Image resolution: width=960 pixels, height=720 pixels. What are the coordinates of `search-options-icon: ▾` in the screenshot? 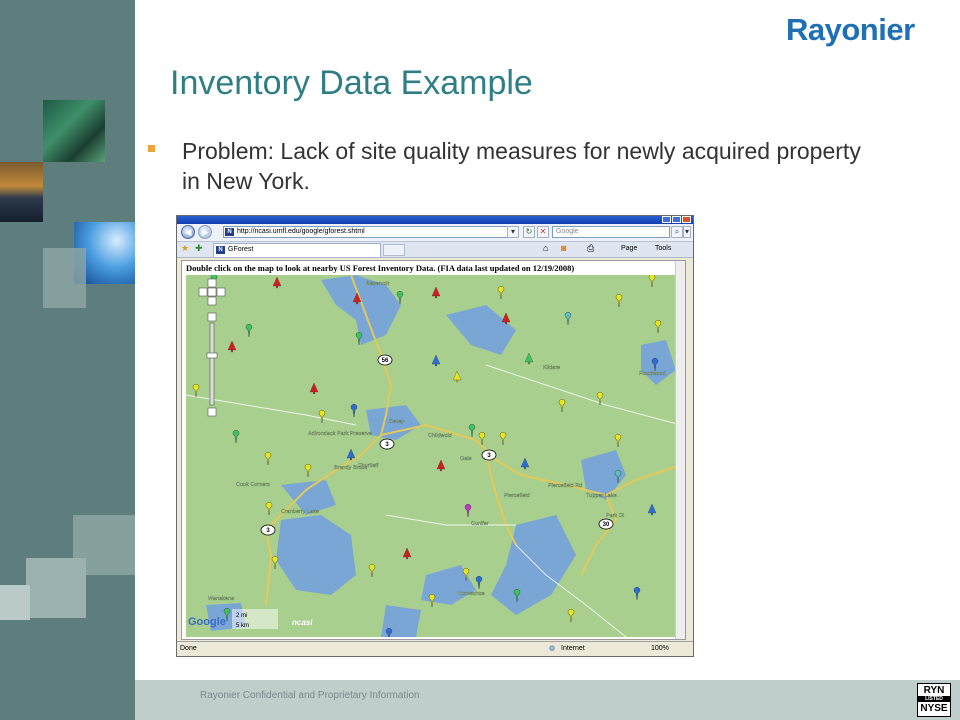 It's located at (687, 232).